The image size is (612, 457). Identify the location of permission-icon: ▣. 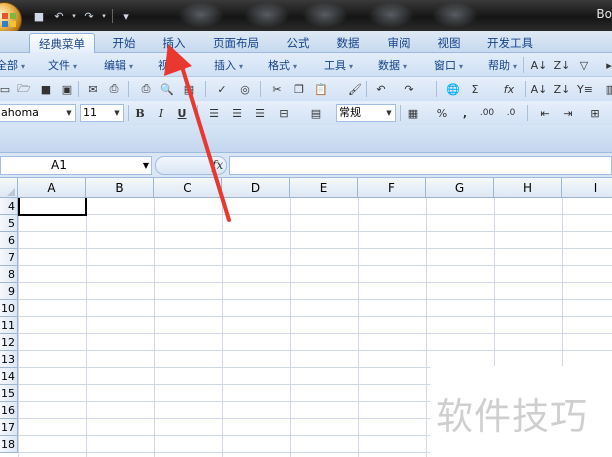
(67, 89).